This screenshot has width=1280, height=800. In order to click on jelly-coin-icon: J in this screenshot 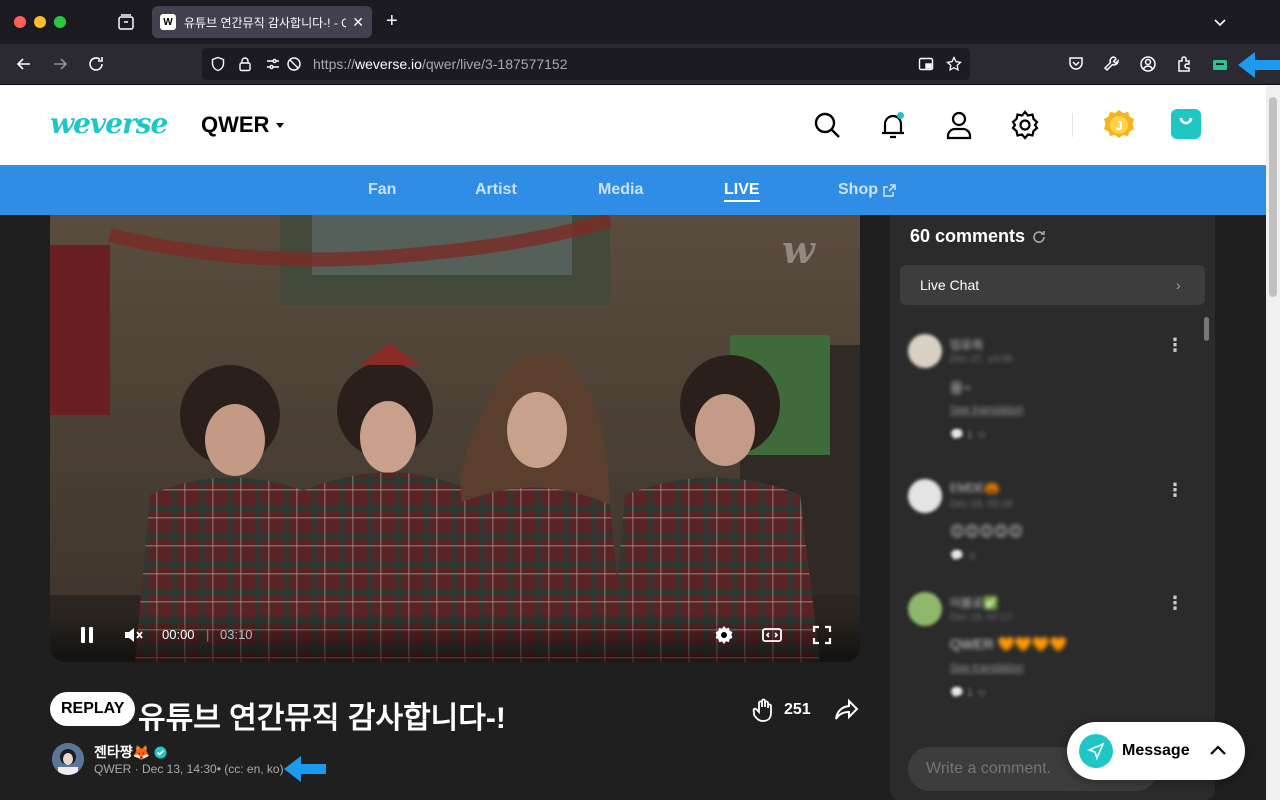, I will do `click(1119, 125)`.